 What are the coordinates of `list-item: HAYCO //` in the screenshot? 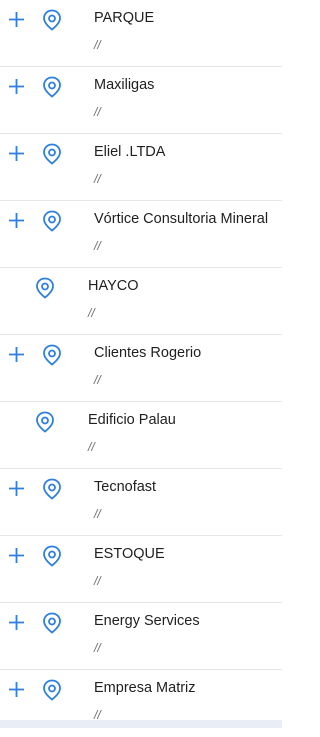 It's located at (141, 301).